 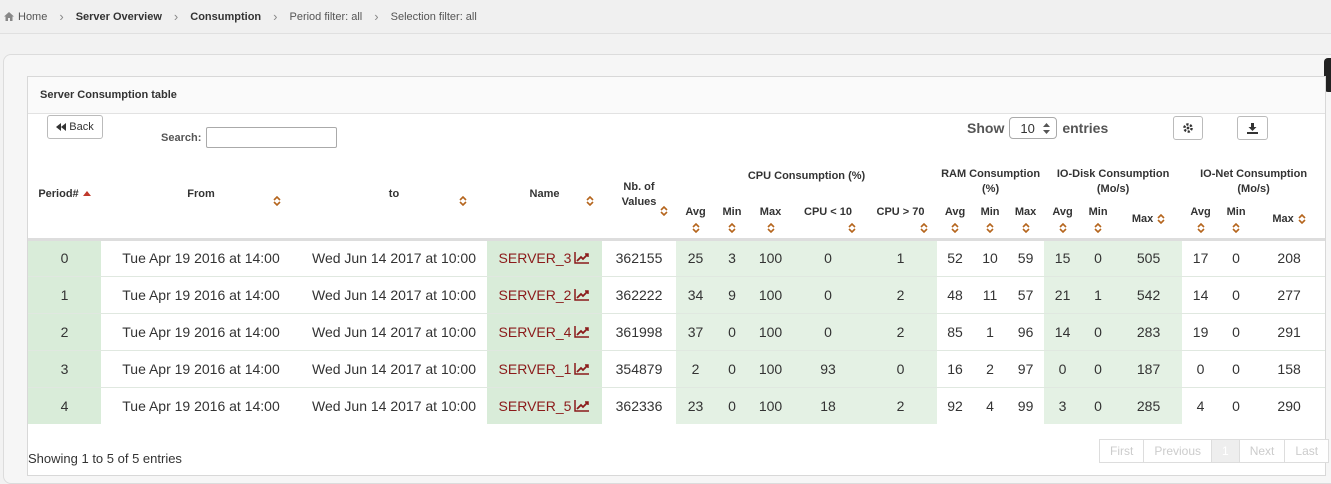 What do you see at coordinates (544, 195) in the screenshot?
I see `col-name: Name` at bounding box center [544, 195].